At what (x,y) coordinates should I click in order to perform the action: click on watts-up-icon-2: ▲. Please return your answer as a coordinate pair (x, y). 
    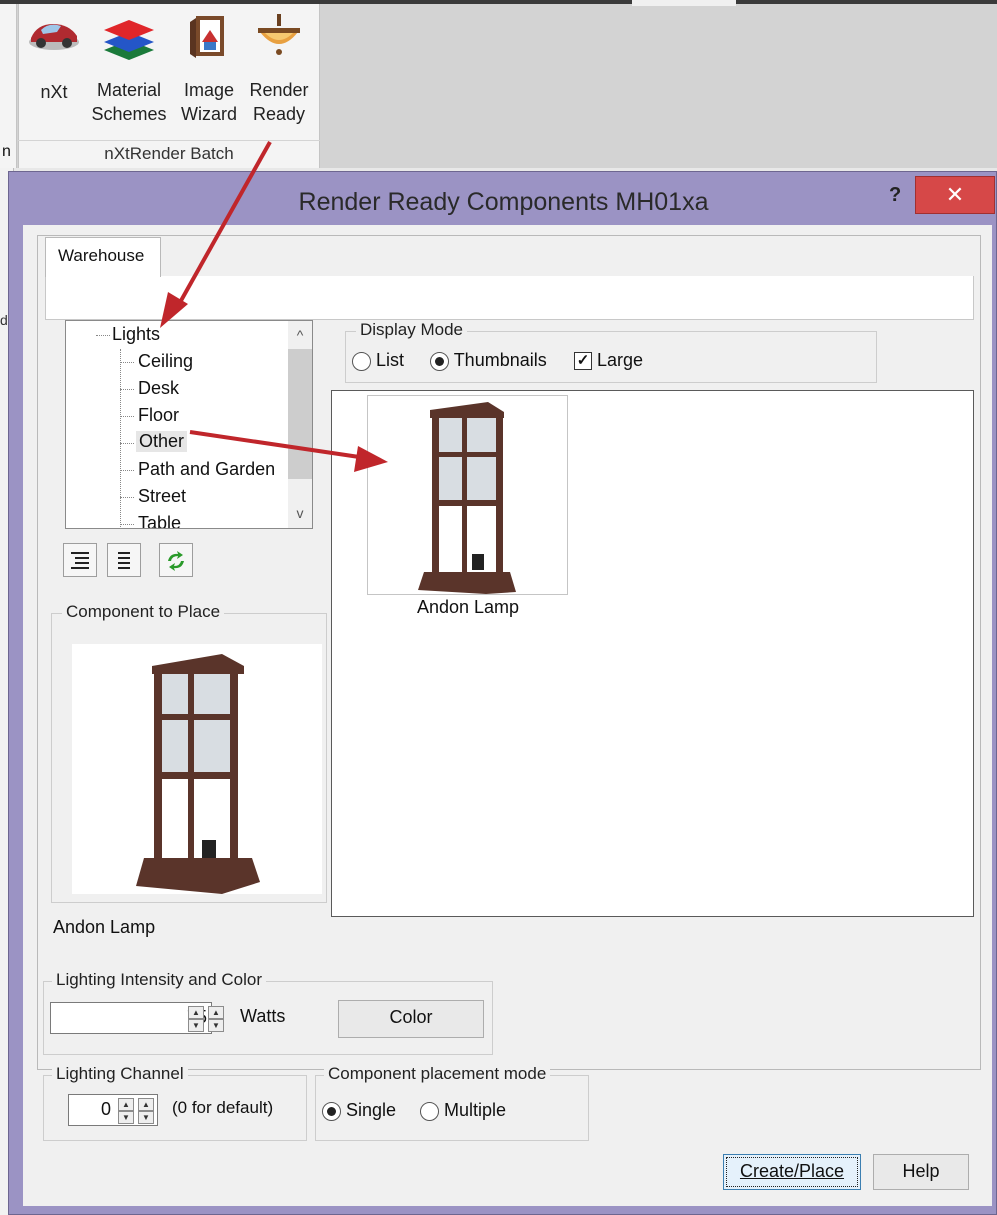
    Looking at the image, I should click on (216, 1012).